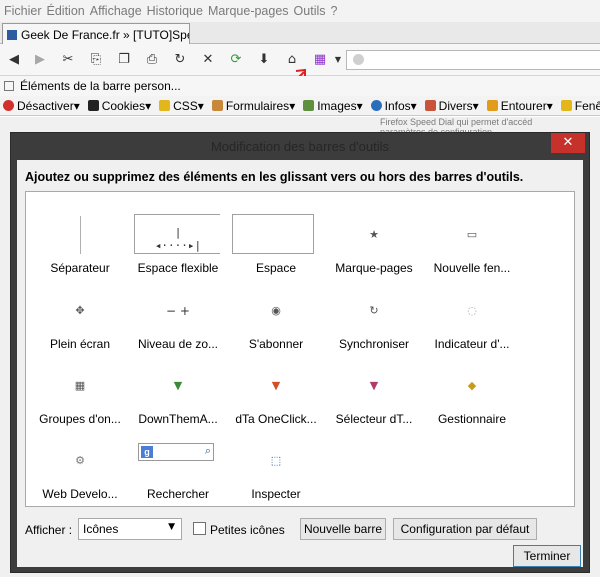 Image resolution: width=600 pixels, height=577 pixels. Describe the element at coordinates (374, 234) in the screenshot. I see `bookmark-star-icon: ★` at that location.